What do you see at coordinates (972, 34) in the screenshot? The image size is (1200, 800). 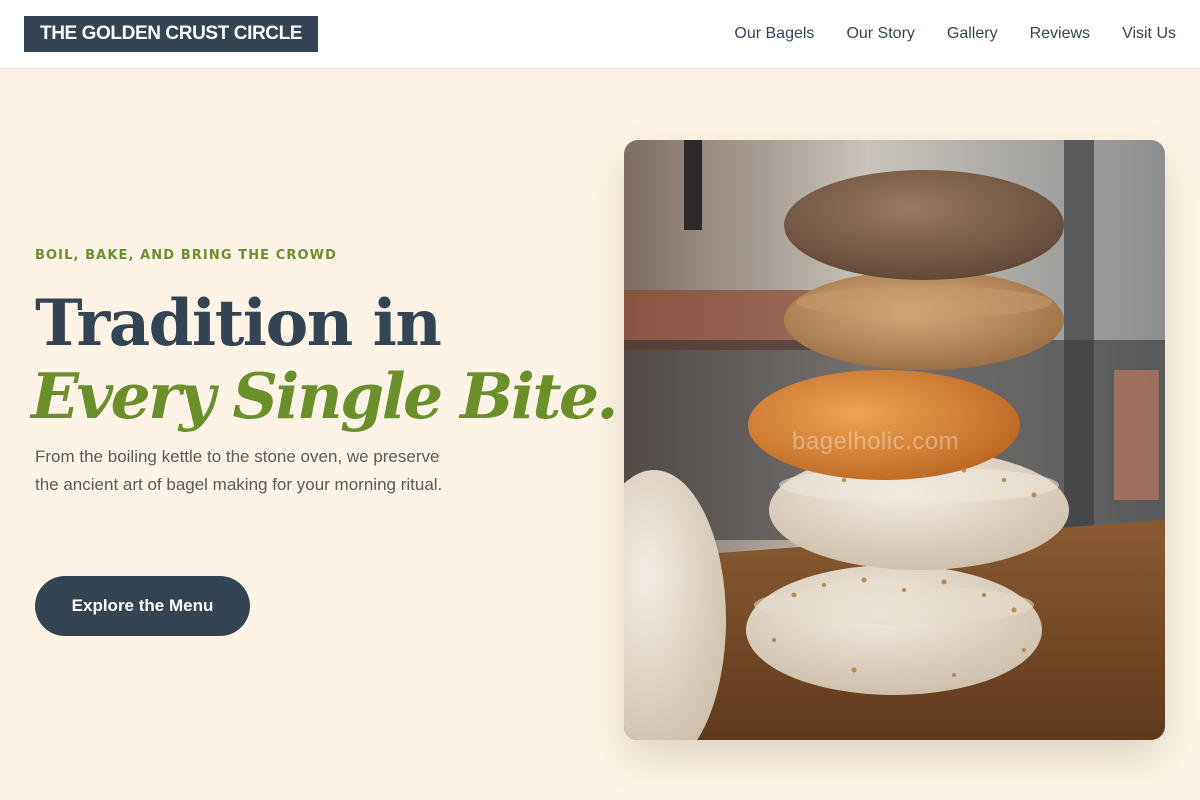 I see `nav-link-gallery: Gallery` at bounding box center [972, 34].